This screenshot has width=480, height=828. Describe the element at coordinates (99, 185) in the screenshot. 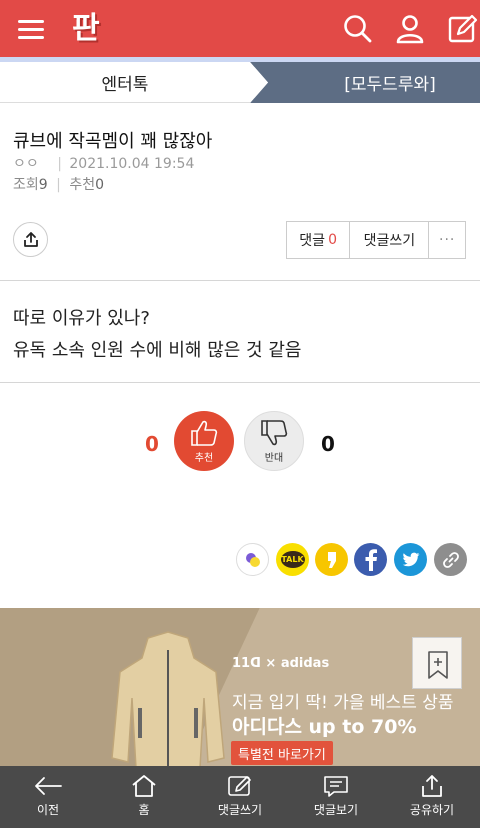

I see `recommend-count: 0` at that location.